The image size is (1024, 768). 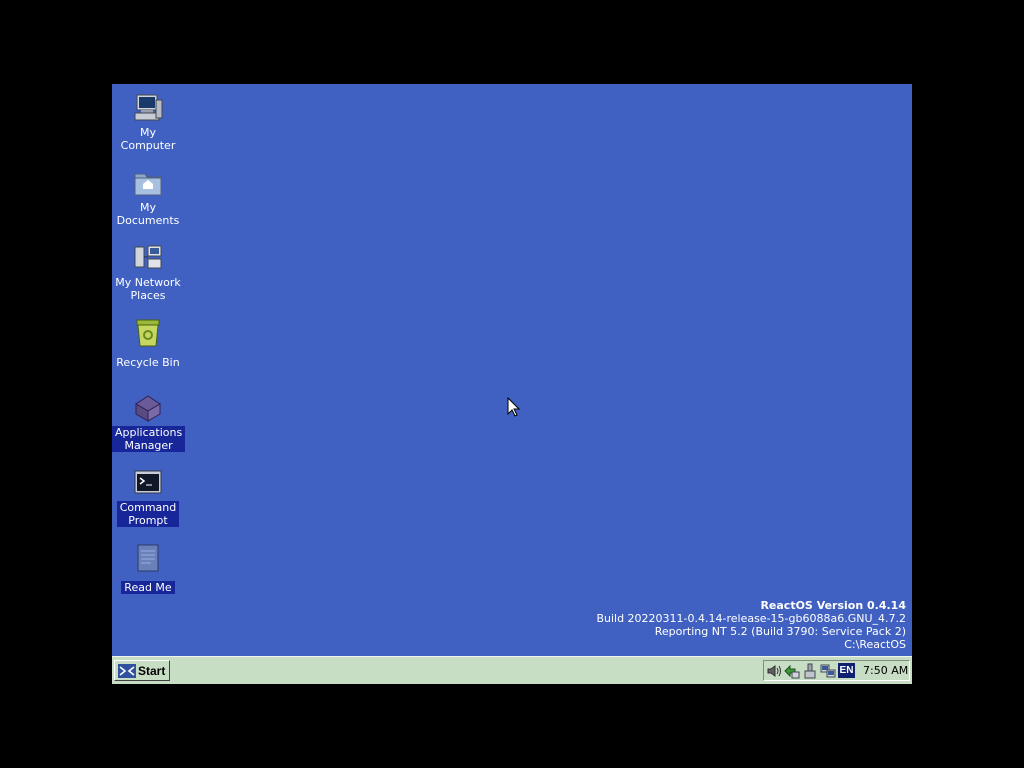 What do you see at coordinates (148, 214) in the screenshot?
I see `desktop-icon-label: My Documents` at bounding box center [148, 214].